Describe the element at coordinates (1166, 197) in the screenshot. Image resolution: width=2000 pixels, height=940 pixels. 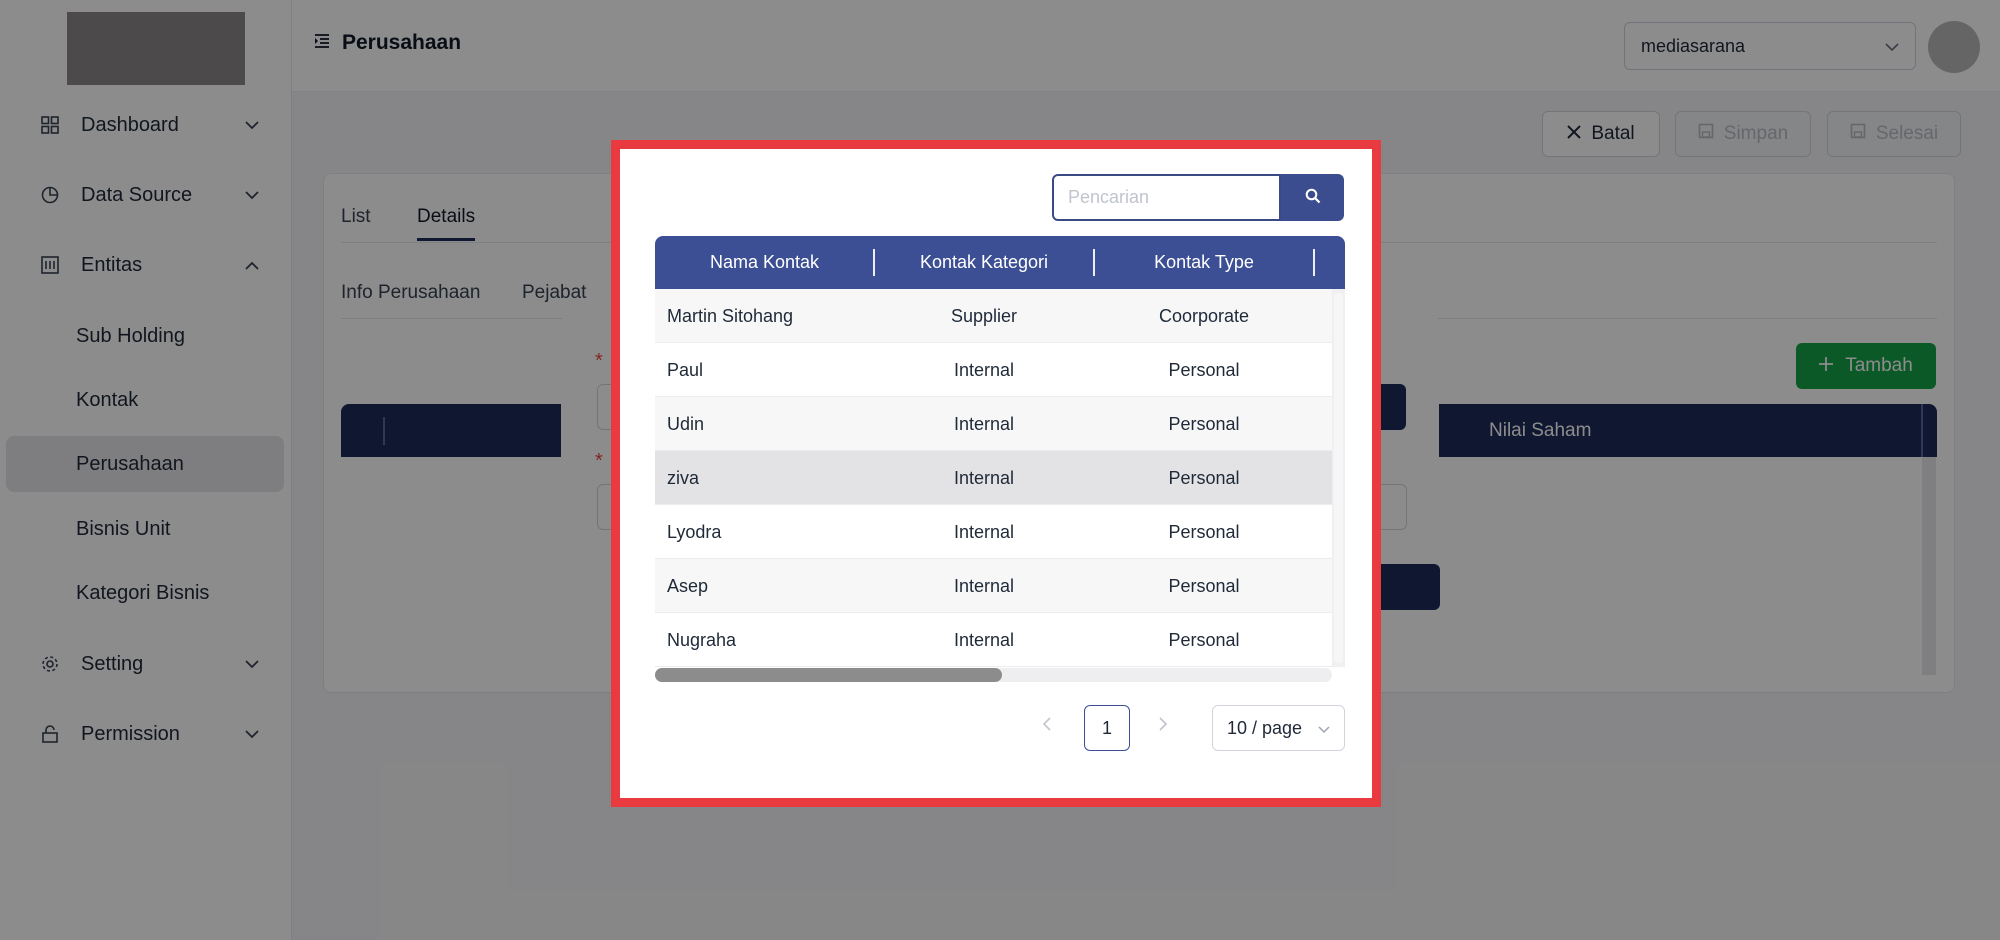
I see `search-input` at that location.